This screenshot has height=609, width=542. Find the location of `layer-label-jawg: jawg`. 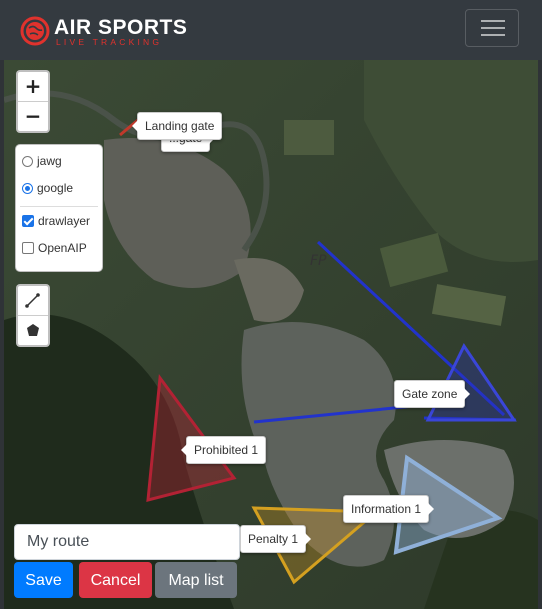

layer-label-jawg: jawg is located at coordinates (49, 161).